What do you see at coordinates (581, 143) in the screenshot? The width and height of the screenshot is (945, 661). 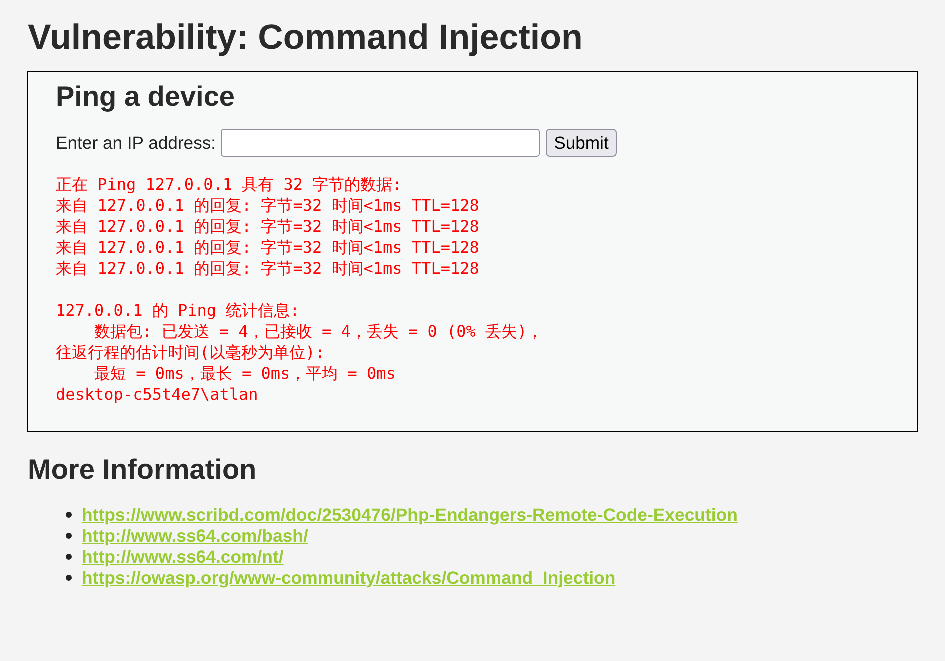 I see `submit-button: Submit` at bounding box center [581, 143].